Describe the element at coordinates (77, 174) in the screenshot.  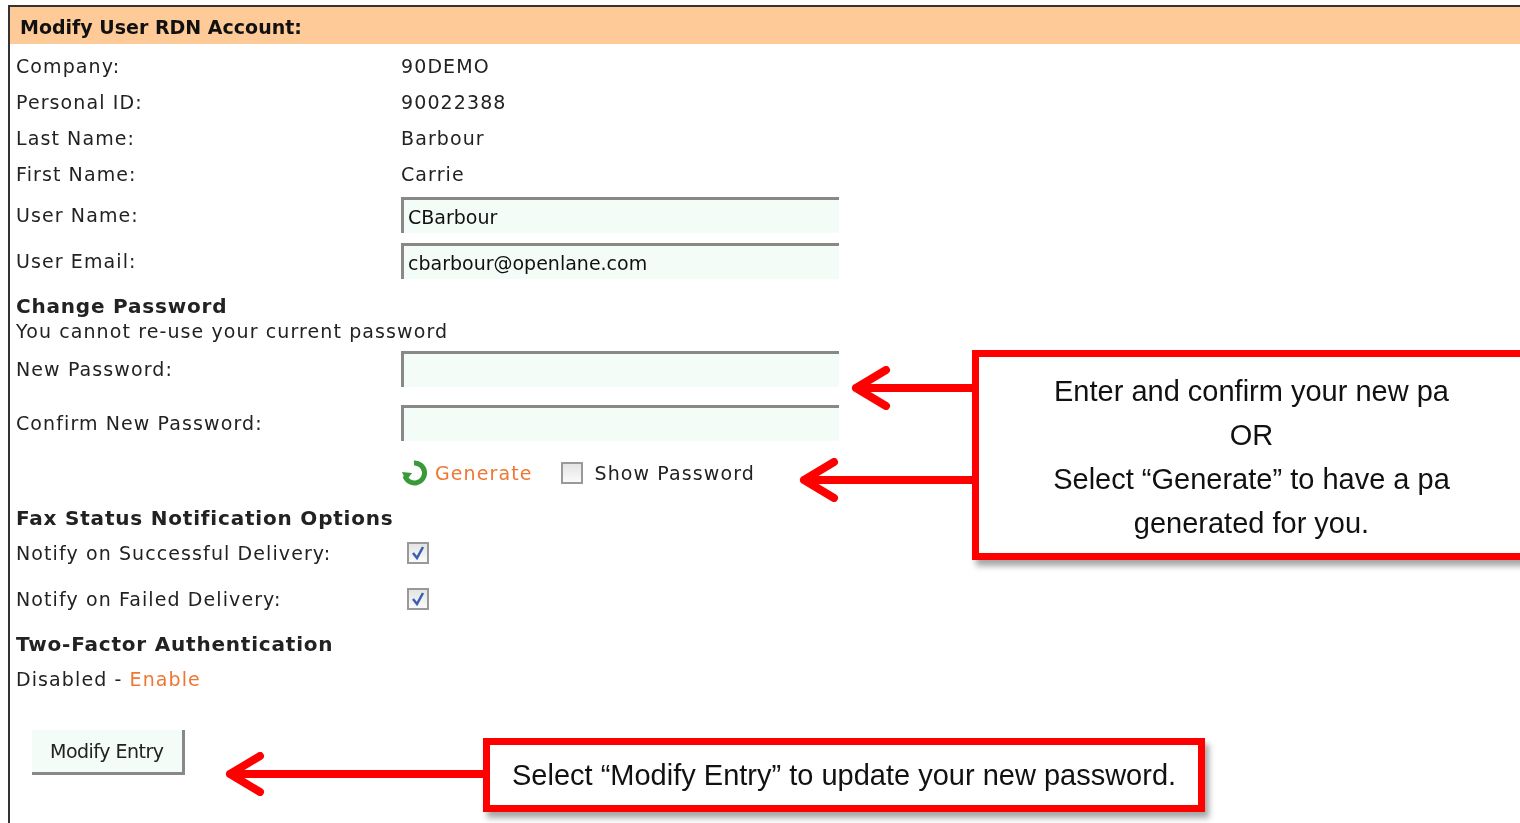
I see `field-label: First Name:` at that location.